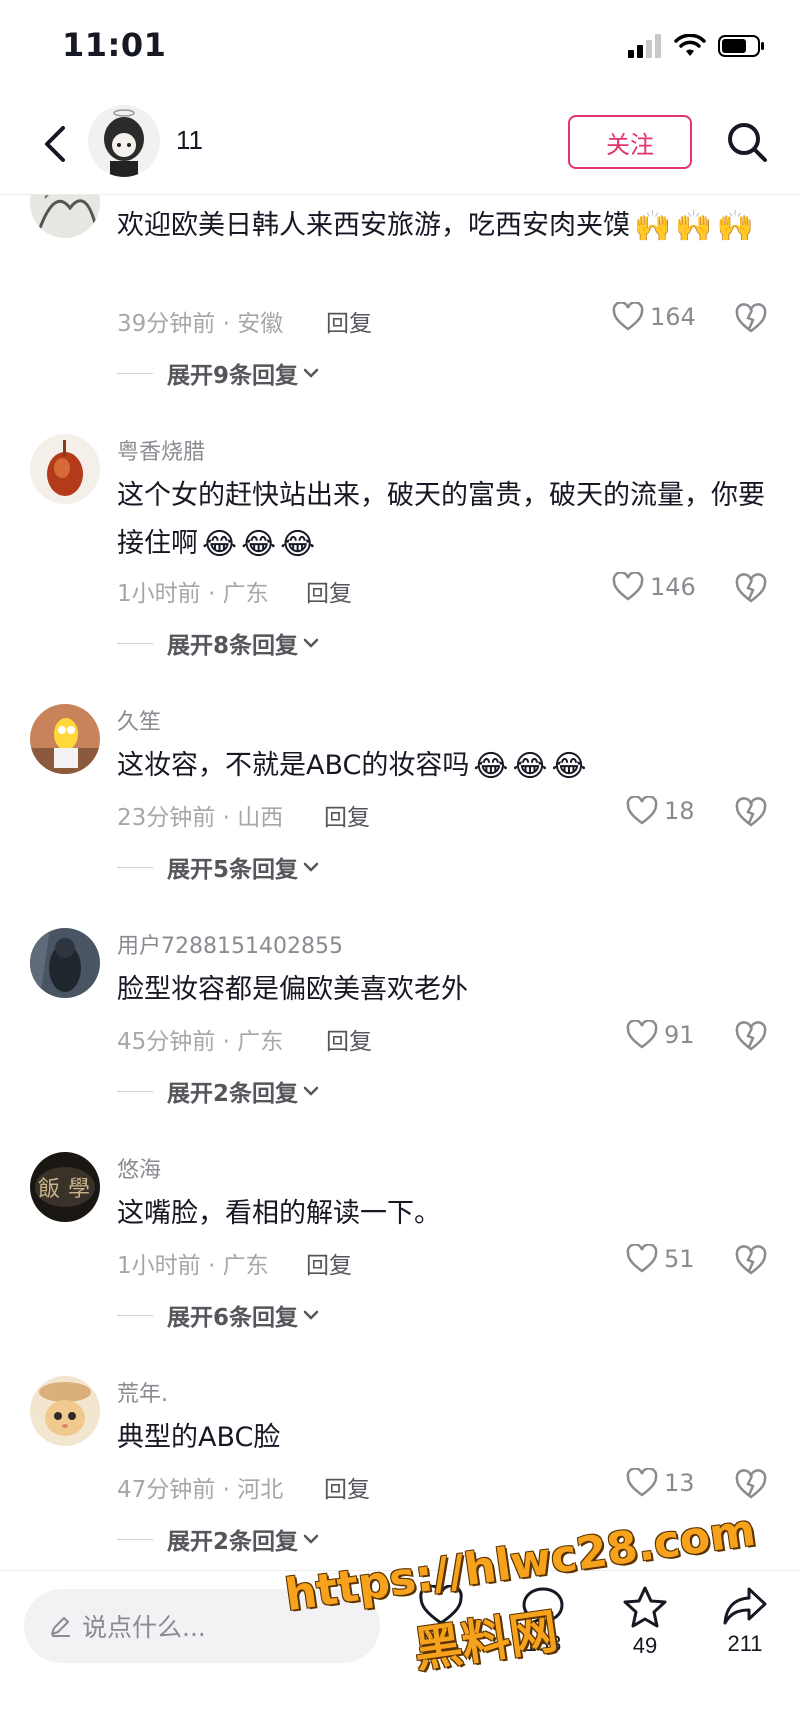 This screenshot has height=1731, width=800. What do you see at coordinates (447, 1438) in the screenshot?
I see `comment-text: 典型的ABC脸` at bounding box center [447, 1438].